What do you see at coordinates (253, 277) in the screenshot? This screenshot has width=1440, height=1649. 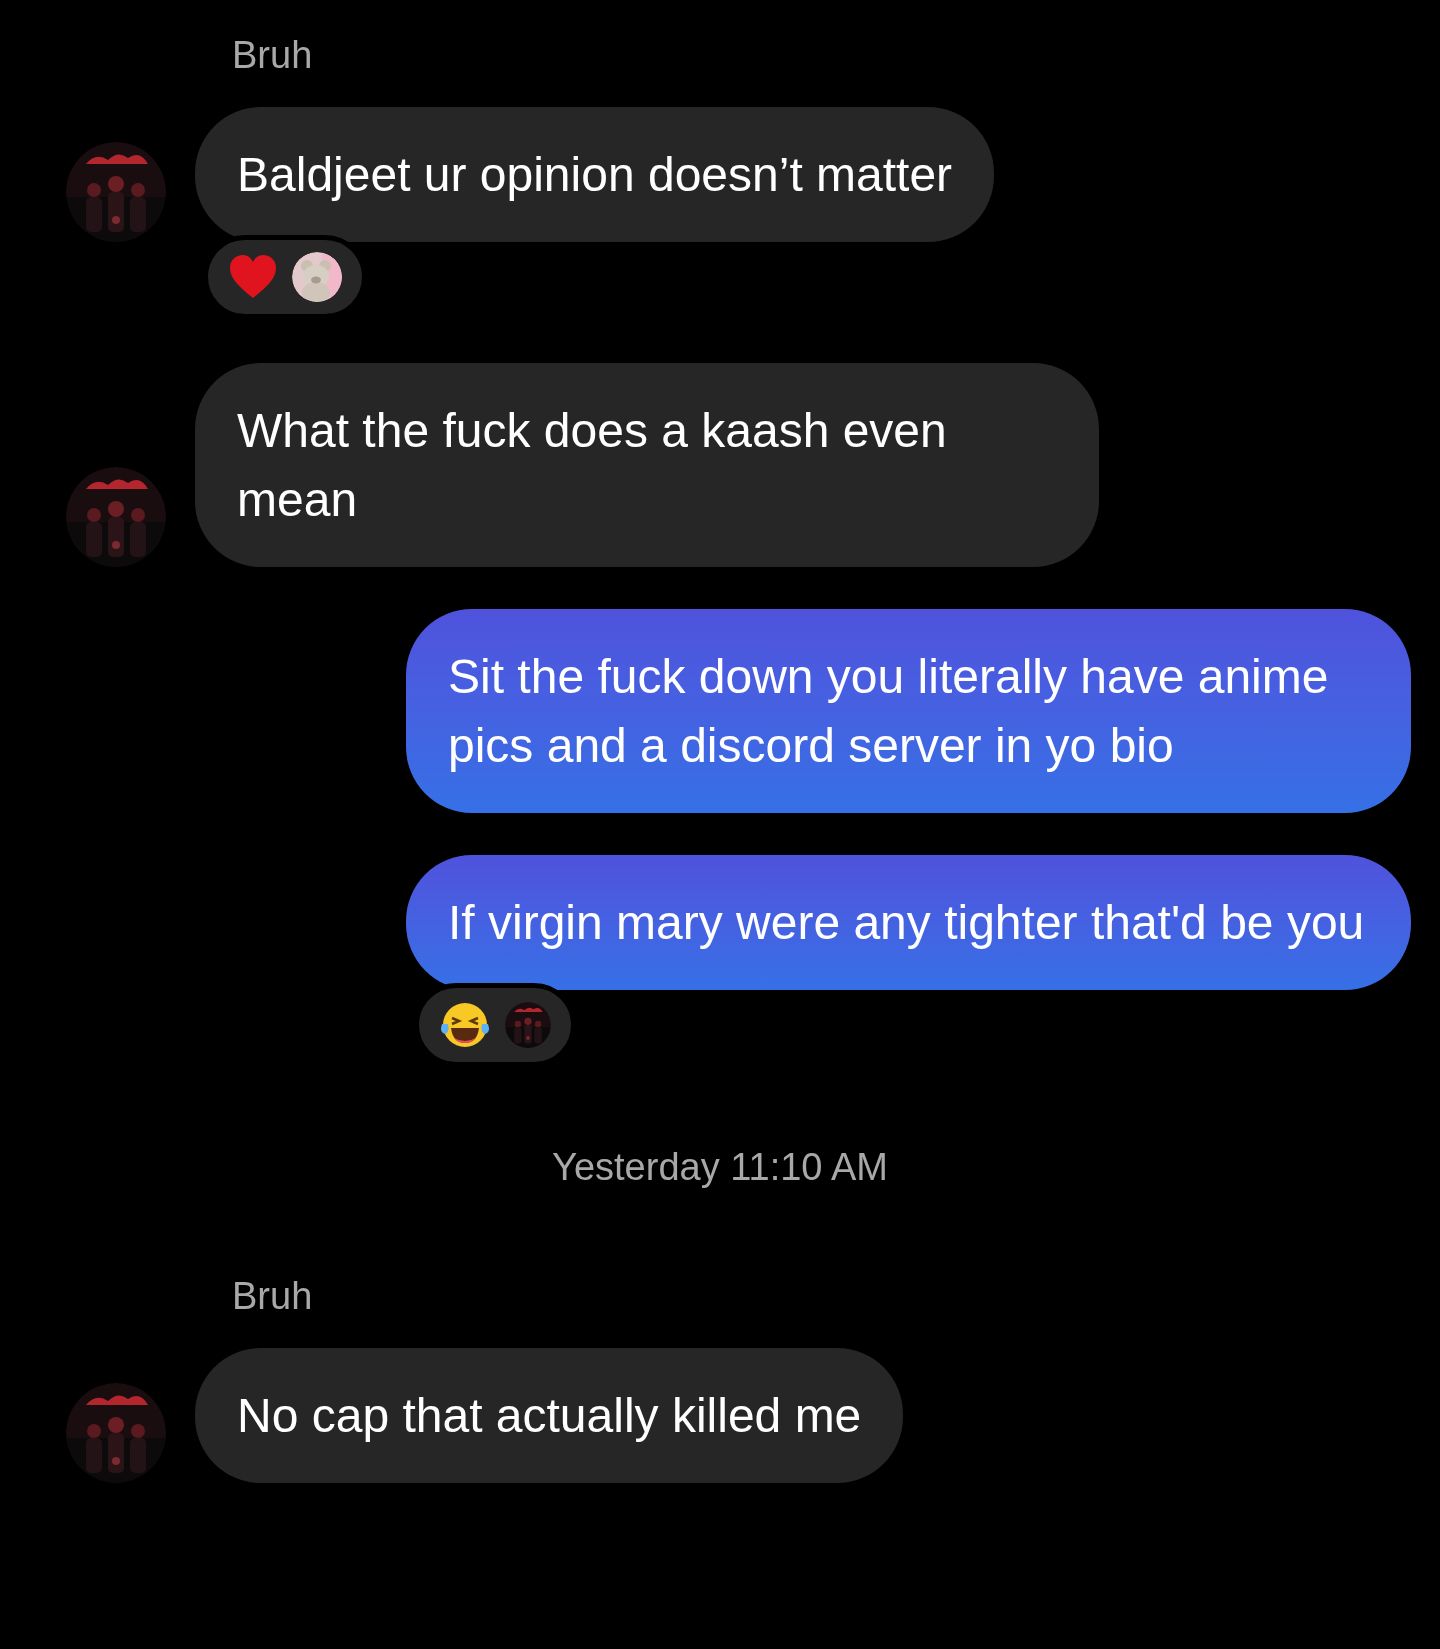 I see `heart-icon` at bounding box center [253, 277].